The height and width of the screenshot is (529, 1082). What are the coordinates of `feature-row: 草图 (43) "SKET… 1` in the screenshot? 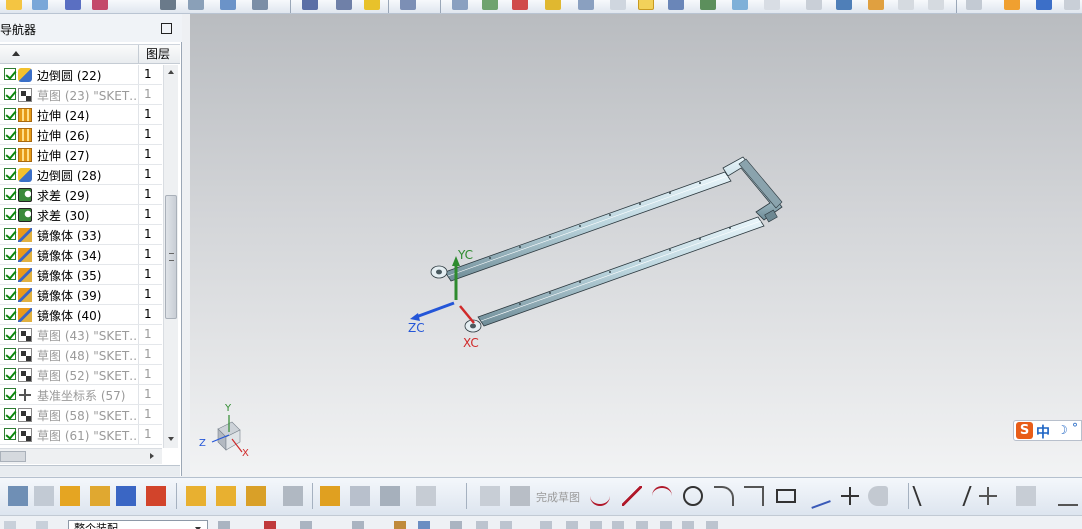 It's located at (81, 335).